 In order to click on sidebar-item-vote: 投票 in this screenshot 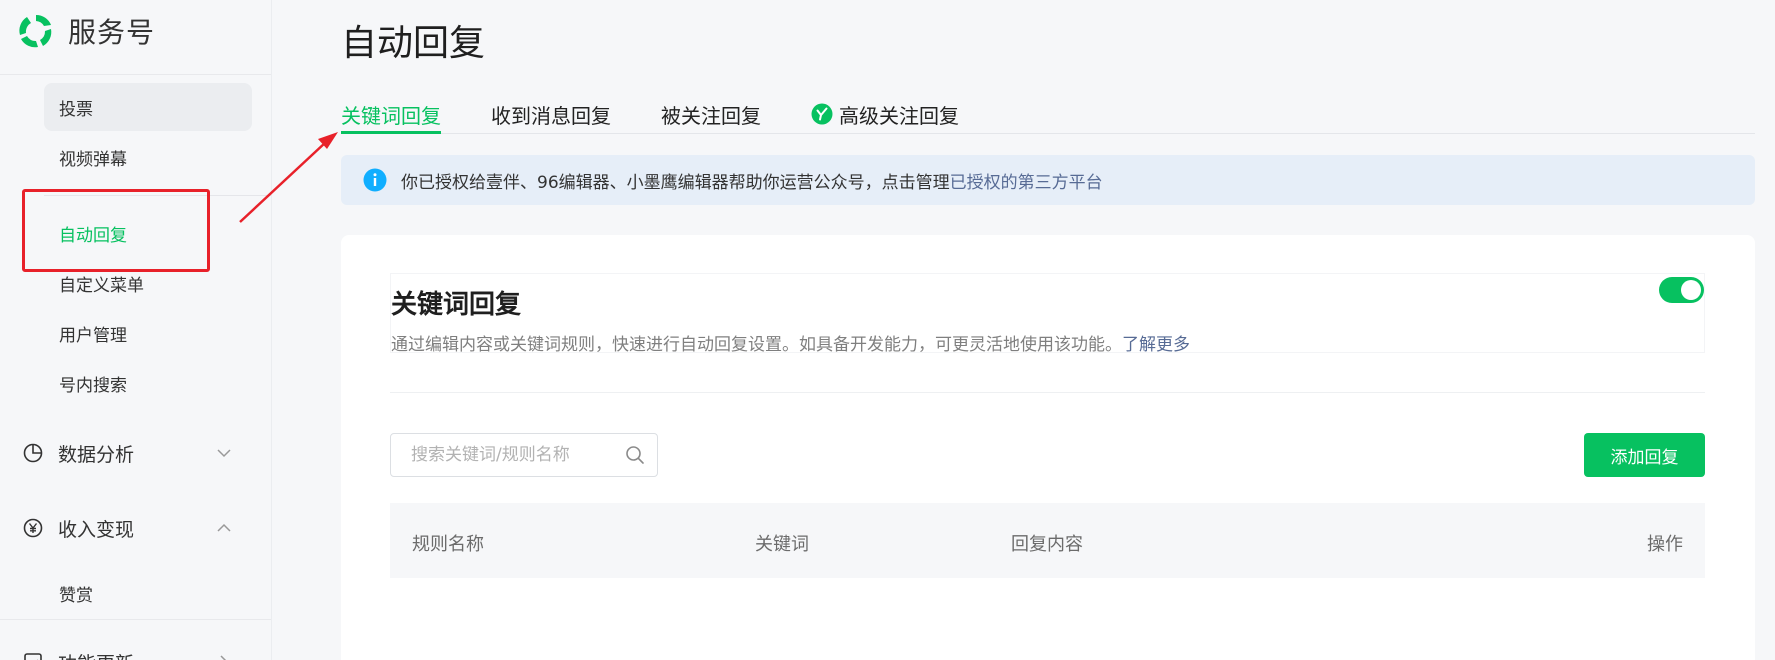, I will do `click(148, 107)`.